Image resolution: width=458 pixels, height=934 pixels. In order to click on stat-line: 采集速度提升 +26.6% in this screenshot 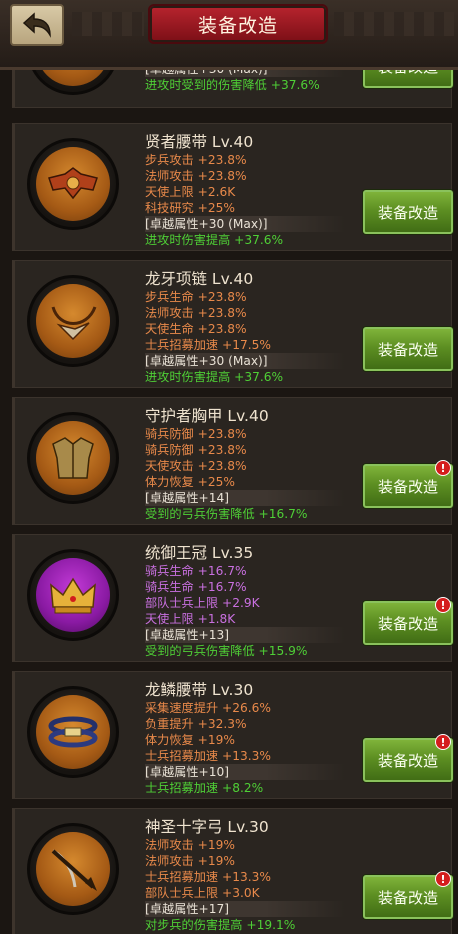, I will do `click(208, 708)`.